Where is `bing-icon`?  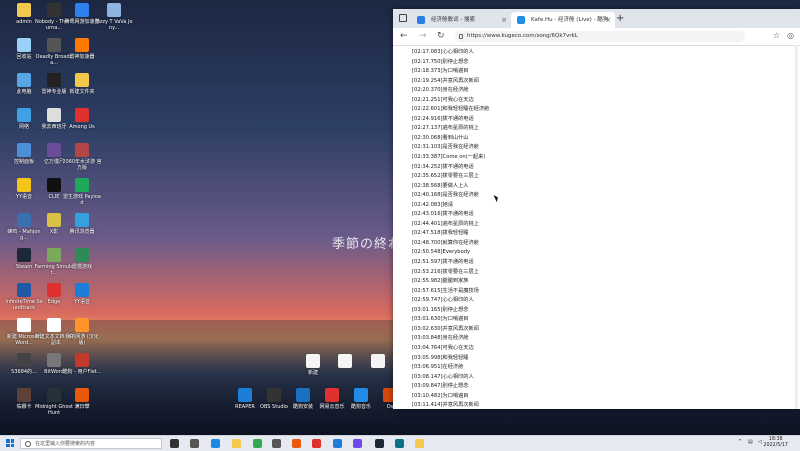
bing-icon is located at coordinates (421, 20).